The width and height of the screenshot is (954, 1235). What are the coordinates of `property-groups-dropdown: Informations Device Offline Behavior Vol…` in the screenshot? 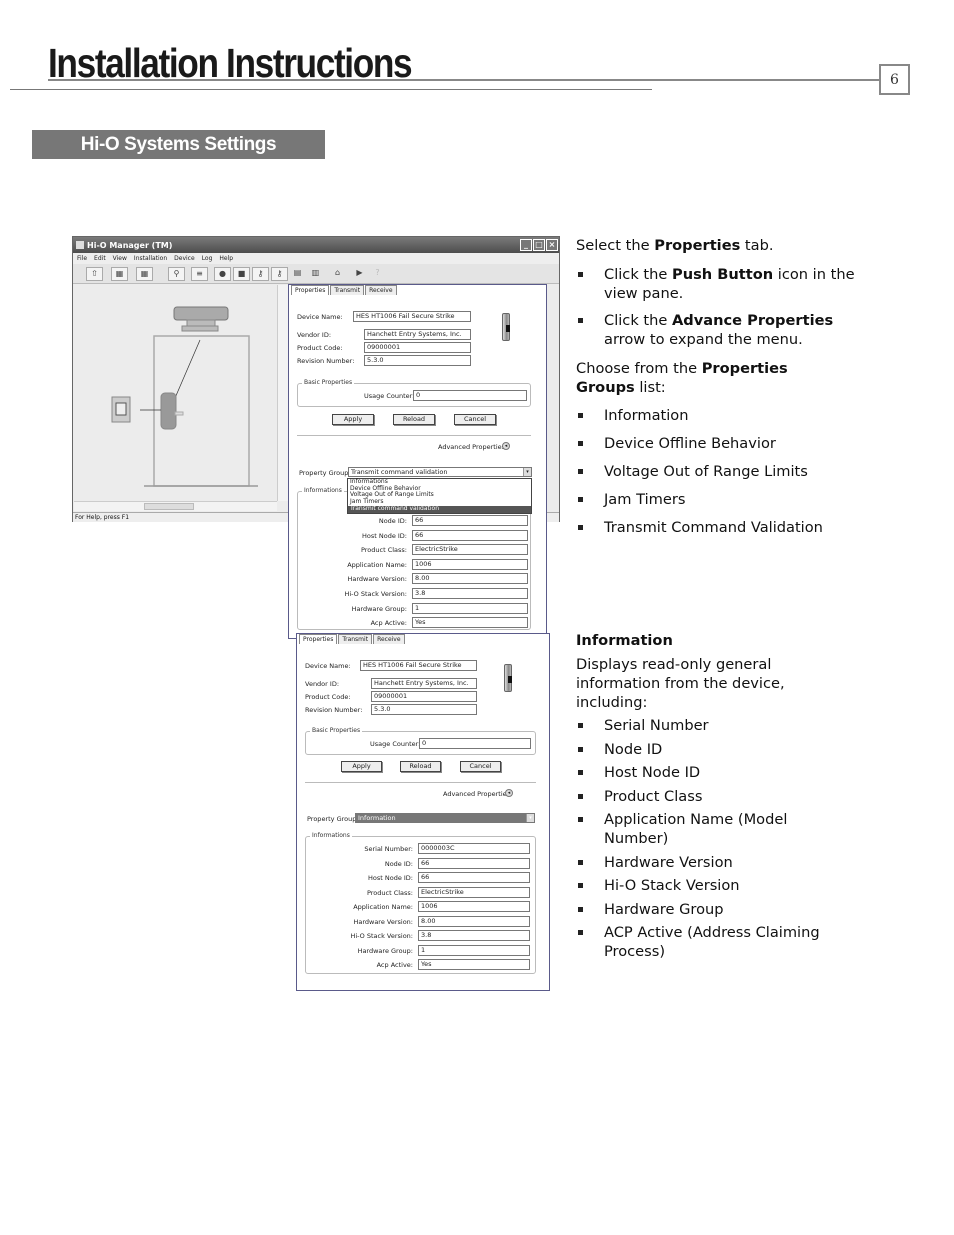 It's located at (439, 496).